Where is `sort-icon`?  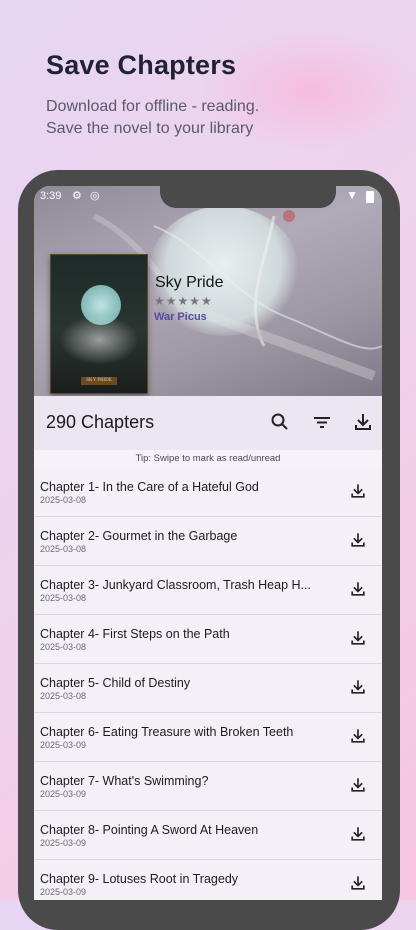 sort-icon is located at coordinates (322, 422).